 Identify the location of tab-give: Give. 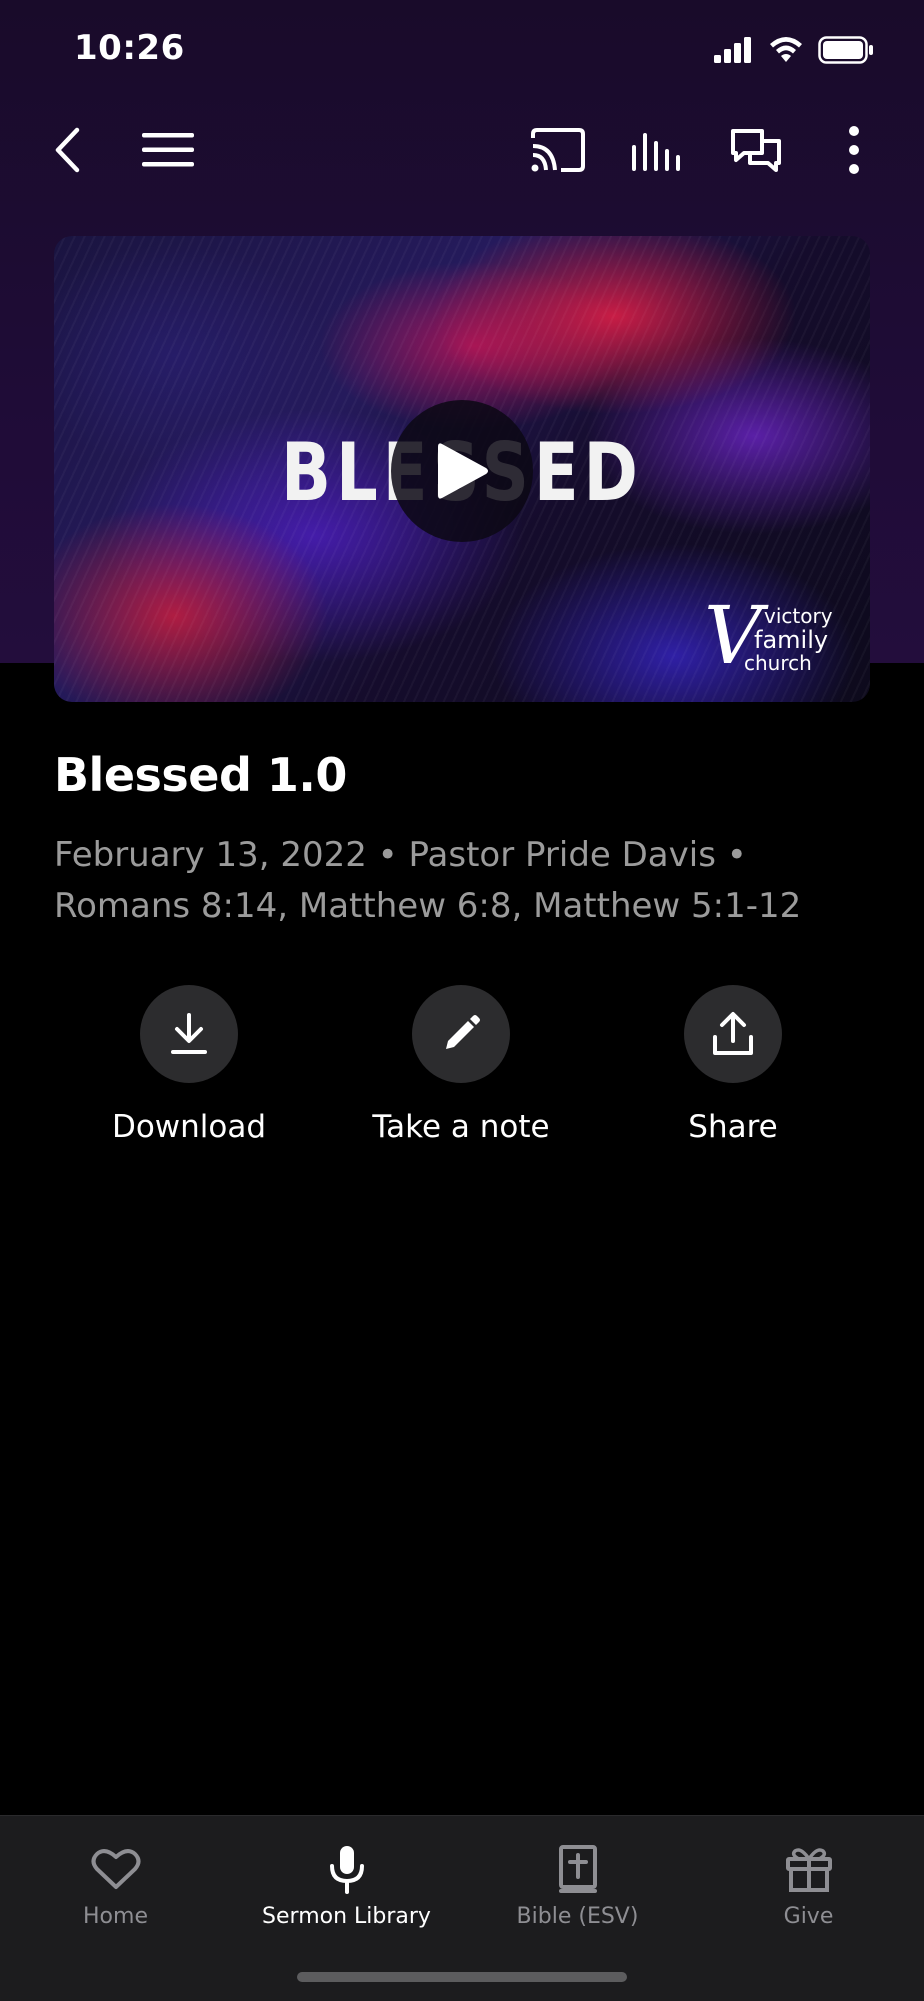
(808, 1881).